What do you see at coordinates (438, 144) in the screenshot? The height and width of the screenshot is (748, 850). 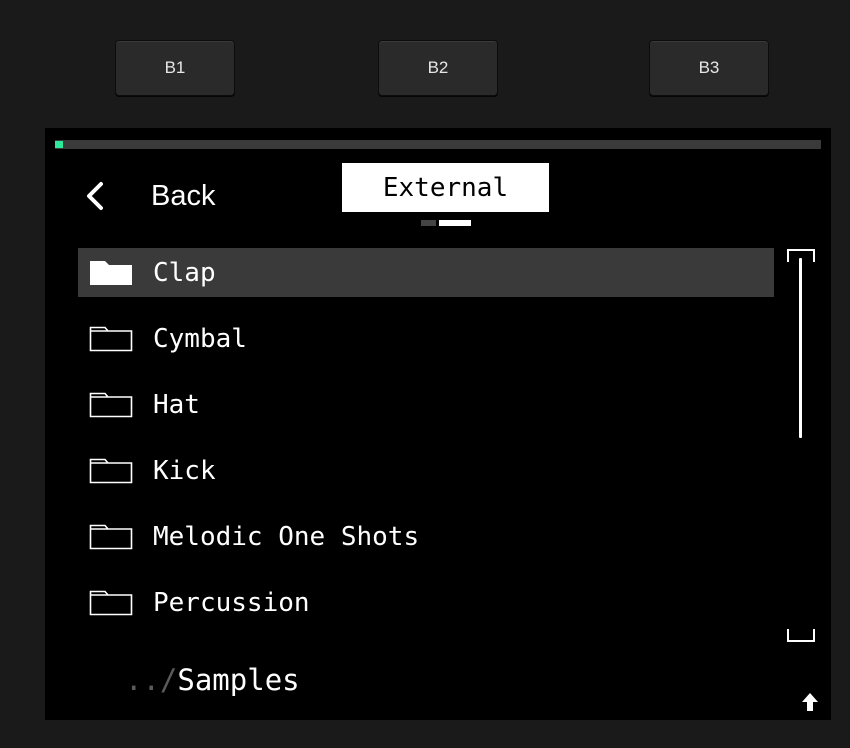 I see `progress-track` at bounding box center [438, 144].